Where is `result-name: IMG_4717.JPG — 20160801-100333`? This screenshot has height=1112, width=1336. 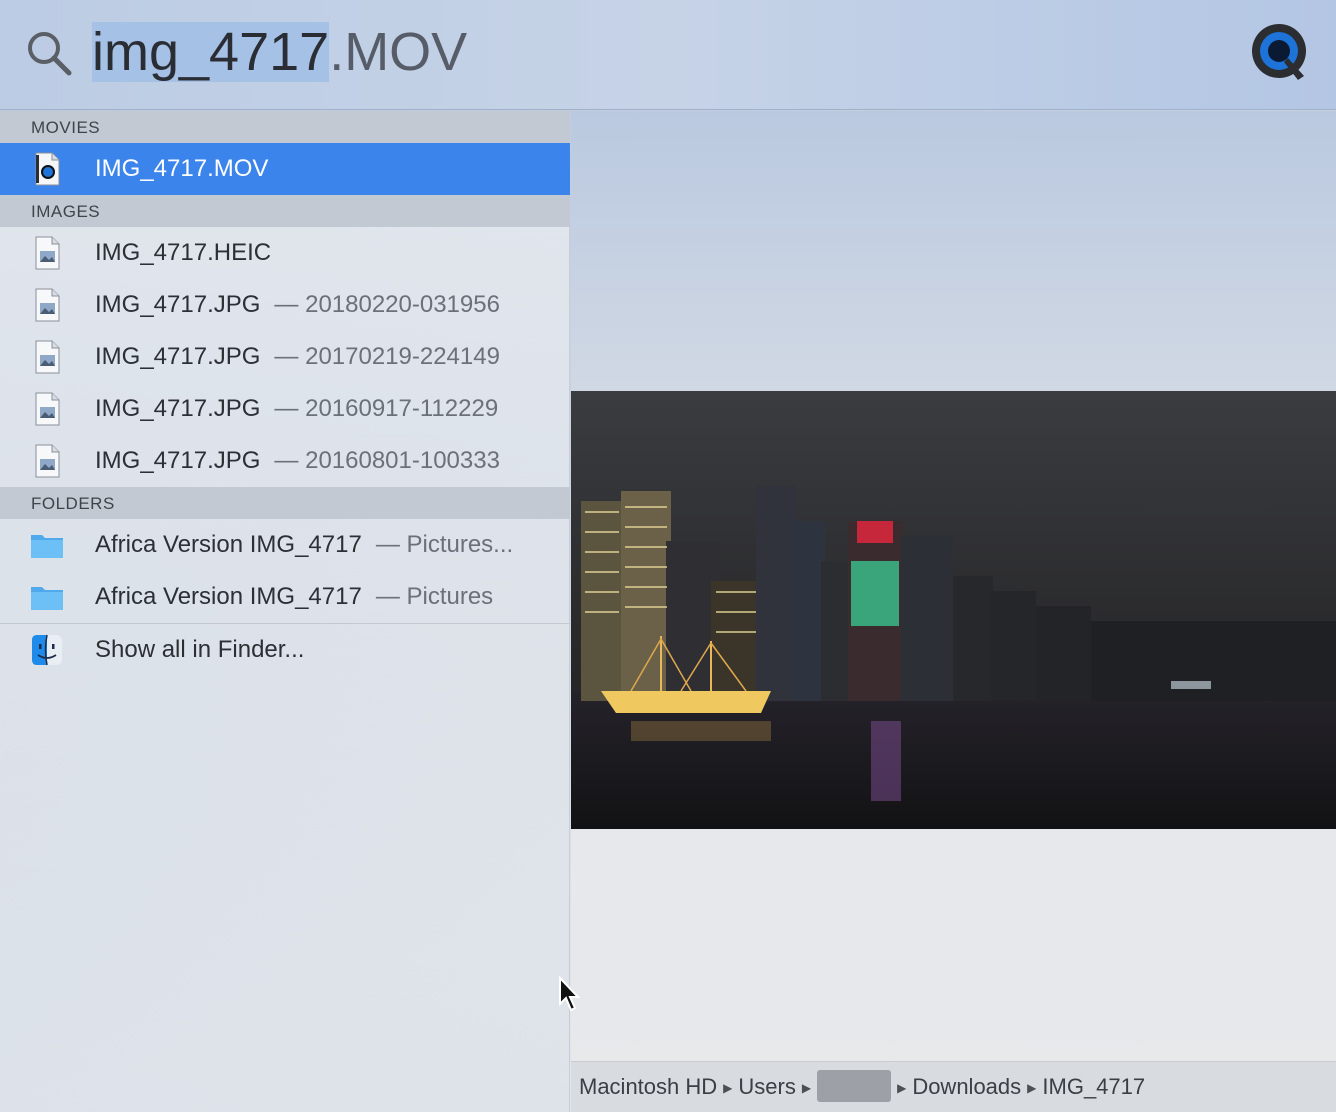
result-name: IMG_4717.JPG — 20160801-100333 is located at coordinates (297, 460).